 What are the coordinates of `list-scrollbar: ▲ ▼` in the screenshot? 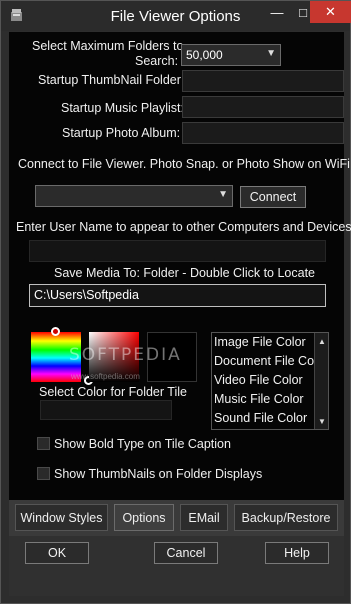 It's located at (321, 381).